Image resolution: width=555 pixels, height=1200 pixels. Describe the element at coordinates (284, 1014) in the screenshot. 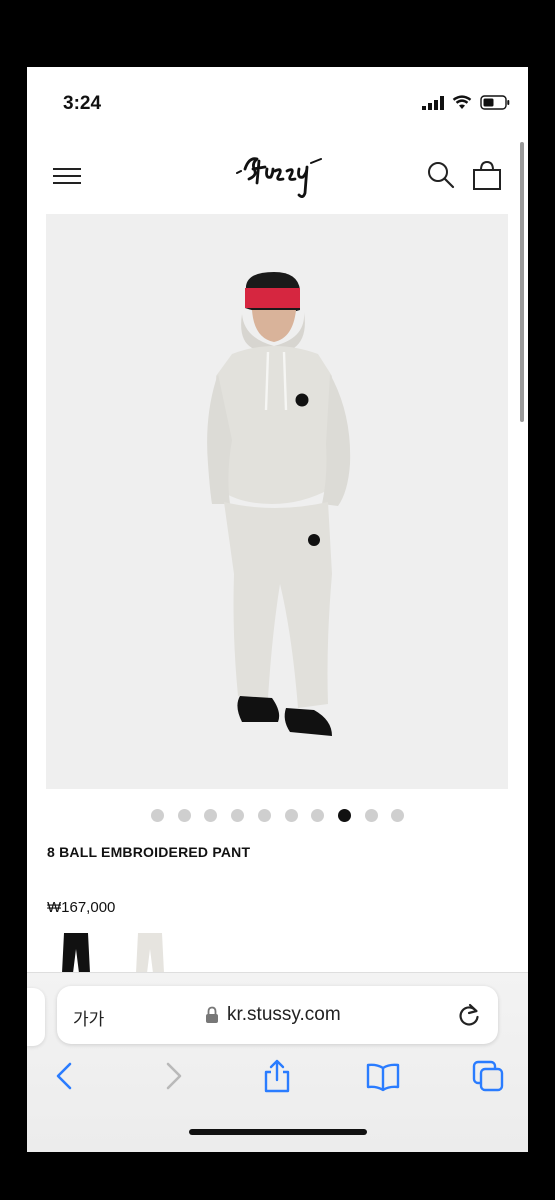

I see `url-text: kr.stussy.com` at that location.